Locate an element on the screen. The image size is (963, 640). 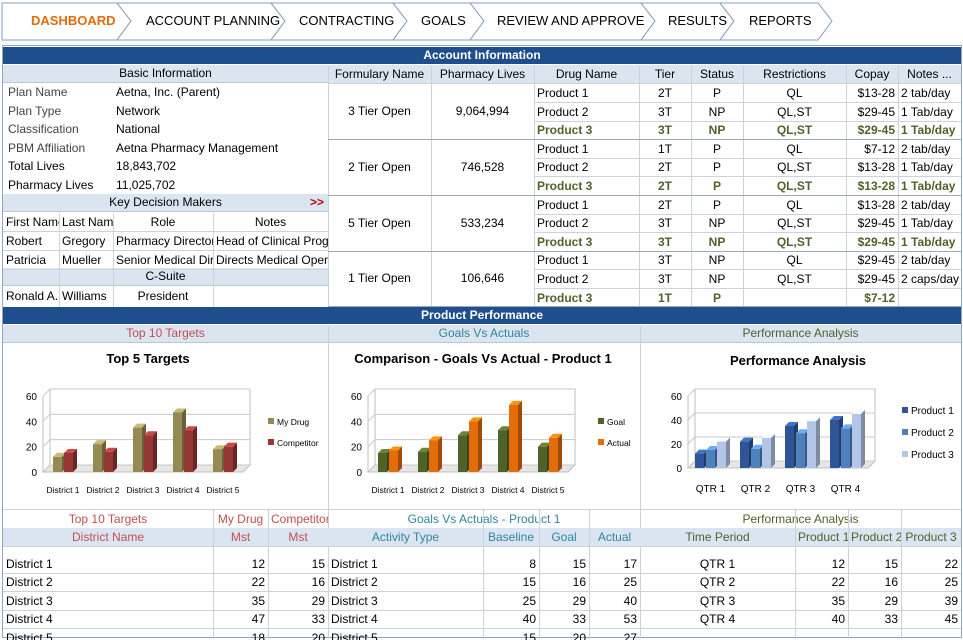
chart2-title: Comparison - Goals Vs Actual - Product 1 is located at coordinates (483, 358).